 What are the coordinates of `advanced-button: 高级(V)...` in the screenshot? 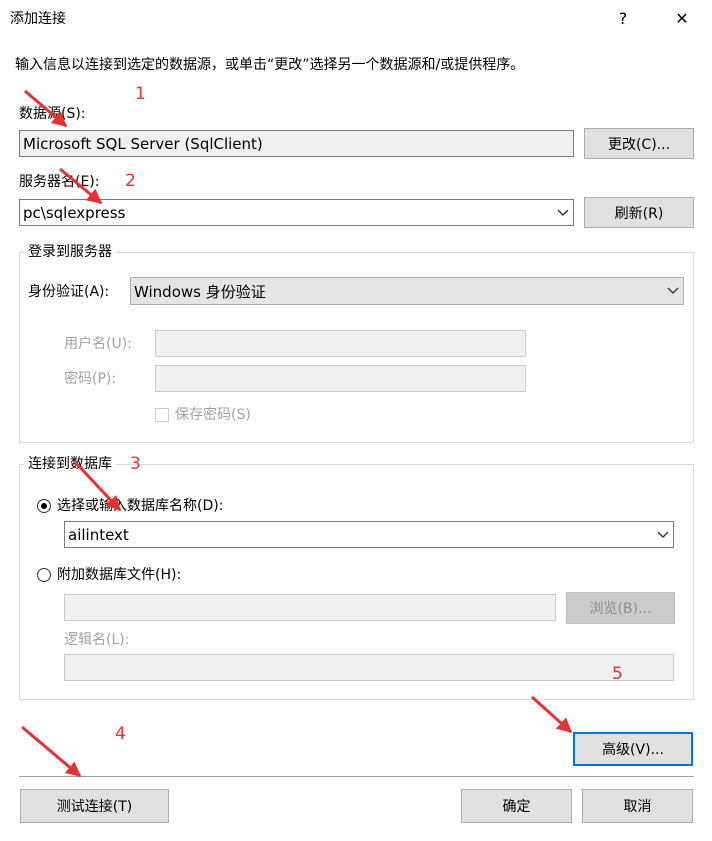 It's located at (633, 749).